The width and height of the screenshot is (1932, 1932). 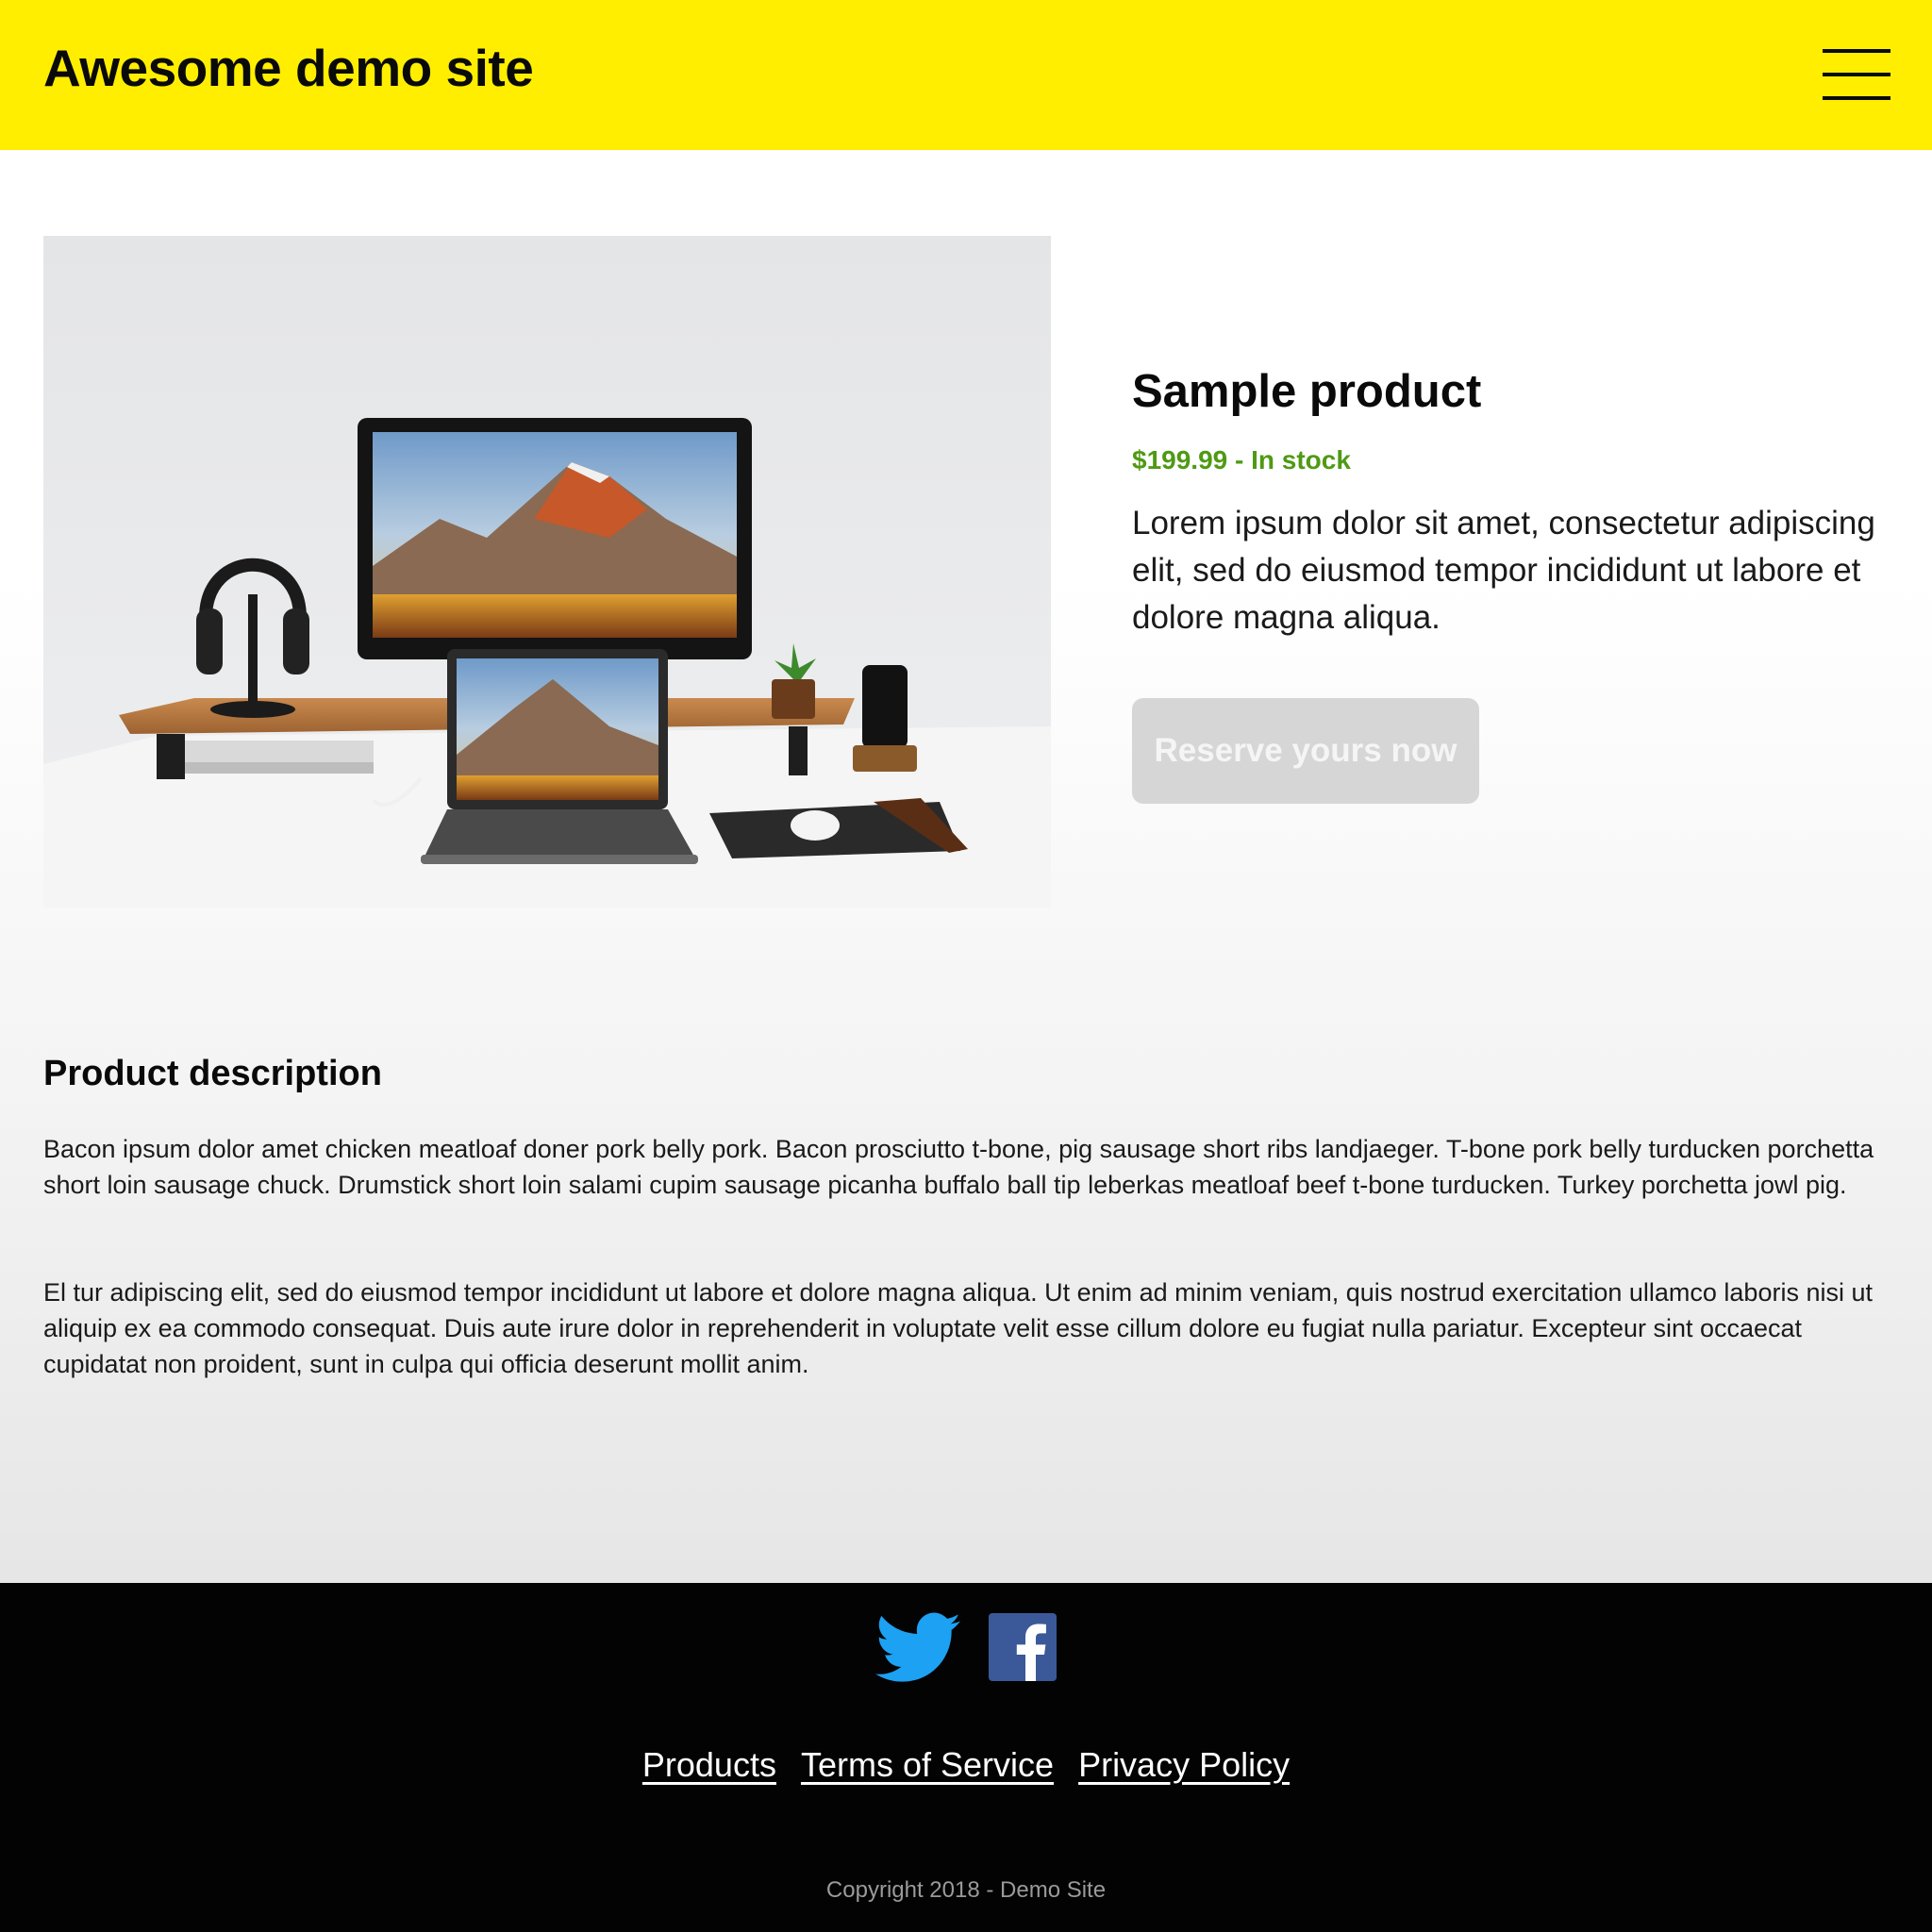 What do you see at coordinates (288, 68) in the screenshot?
I see `site-title: Awesome demo site` at bounding box center [288, 68].